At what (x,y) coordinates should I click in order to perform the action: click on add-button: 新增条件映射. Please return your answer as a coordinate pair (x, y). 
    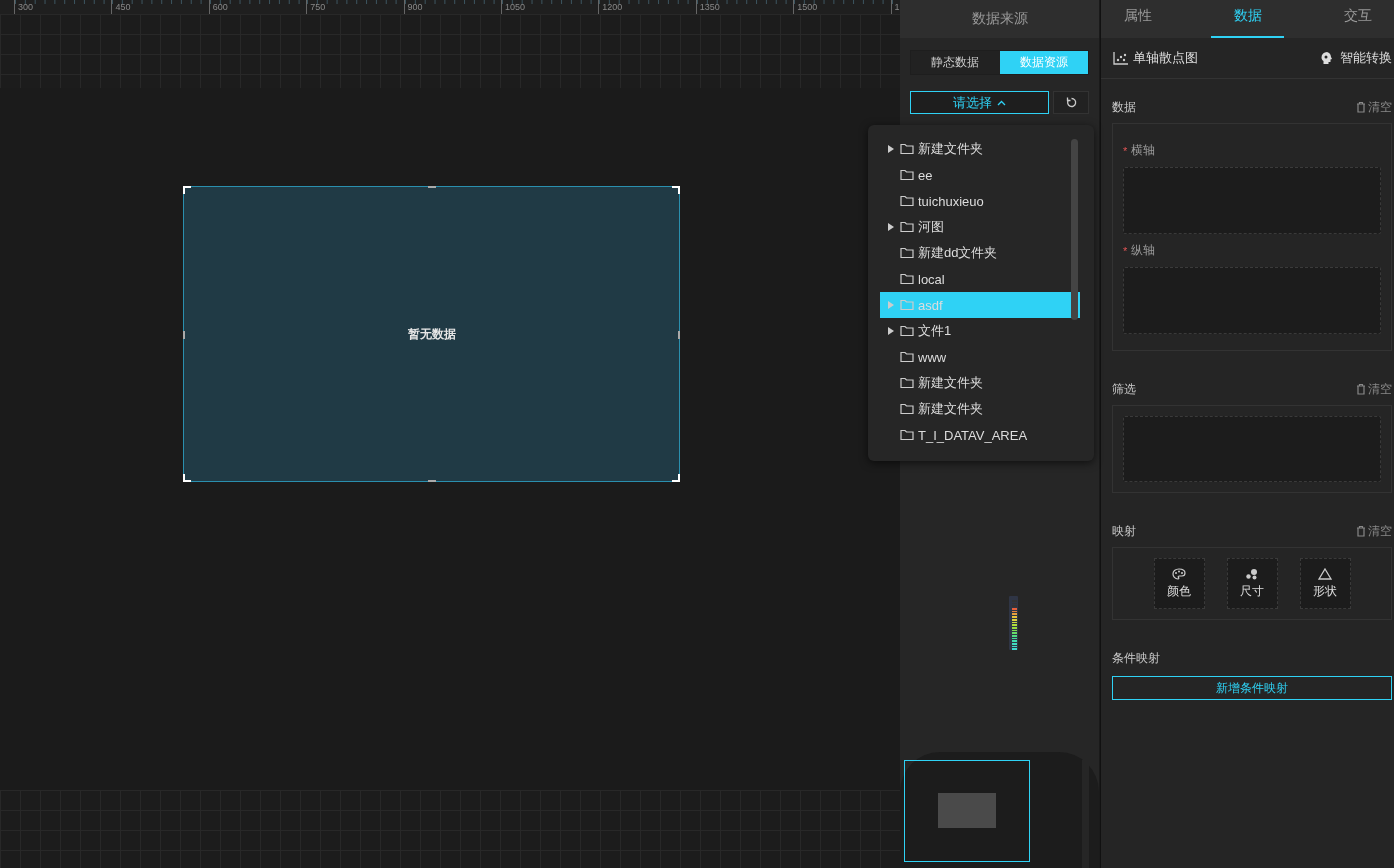
    Looking at the image, I should click on (1252, 688).